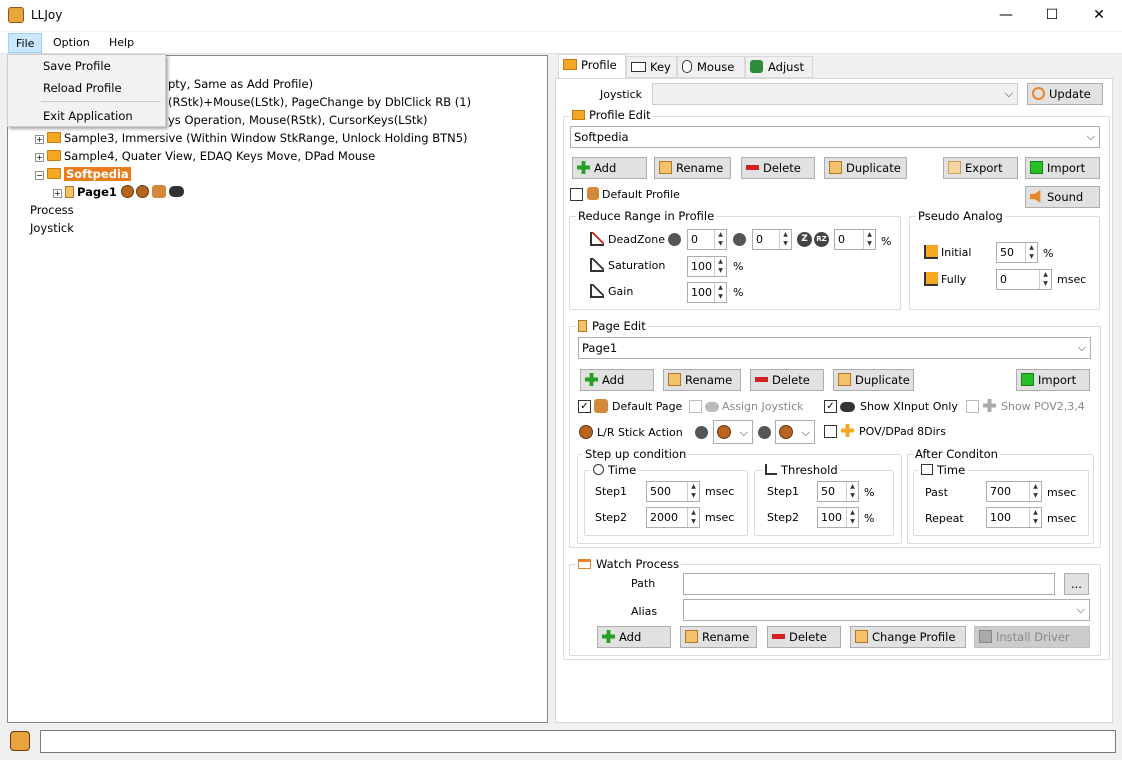 The height and width of the screenshot is (760, 1122). What do you see at coordinates (835, 94) in the screenshot?
I see `joystick-select: ⌵` at bounding box center [835, 94].